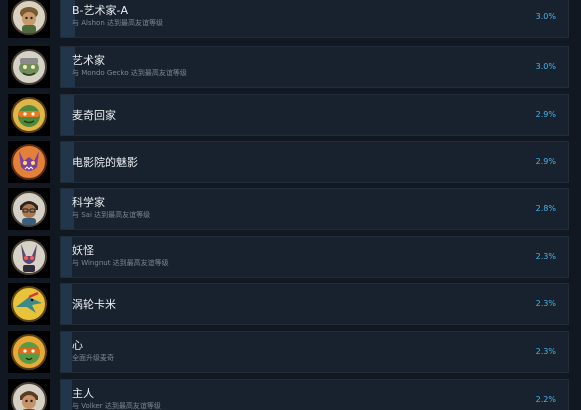  Describe the element at coordinates (545, 399) in the screenshot. I see `achievement-percent: 2.2%` at that location.